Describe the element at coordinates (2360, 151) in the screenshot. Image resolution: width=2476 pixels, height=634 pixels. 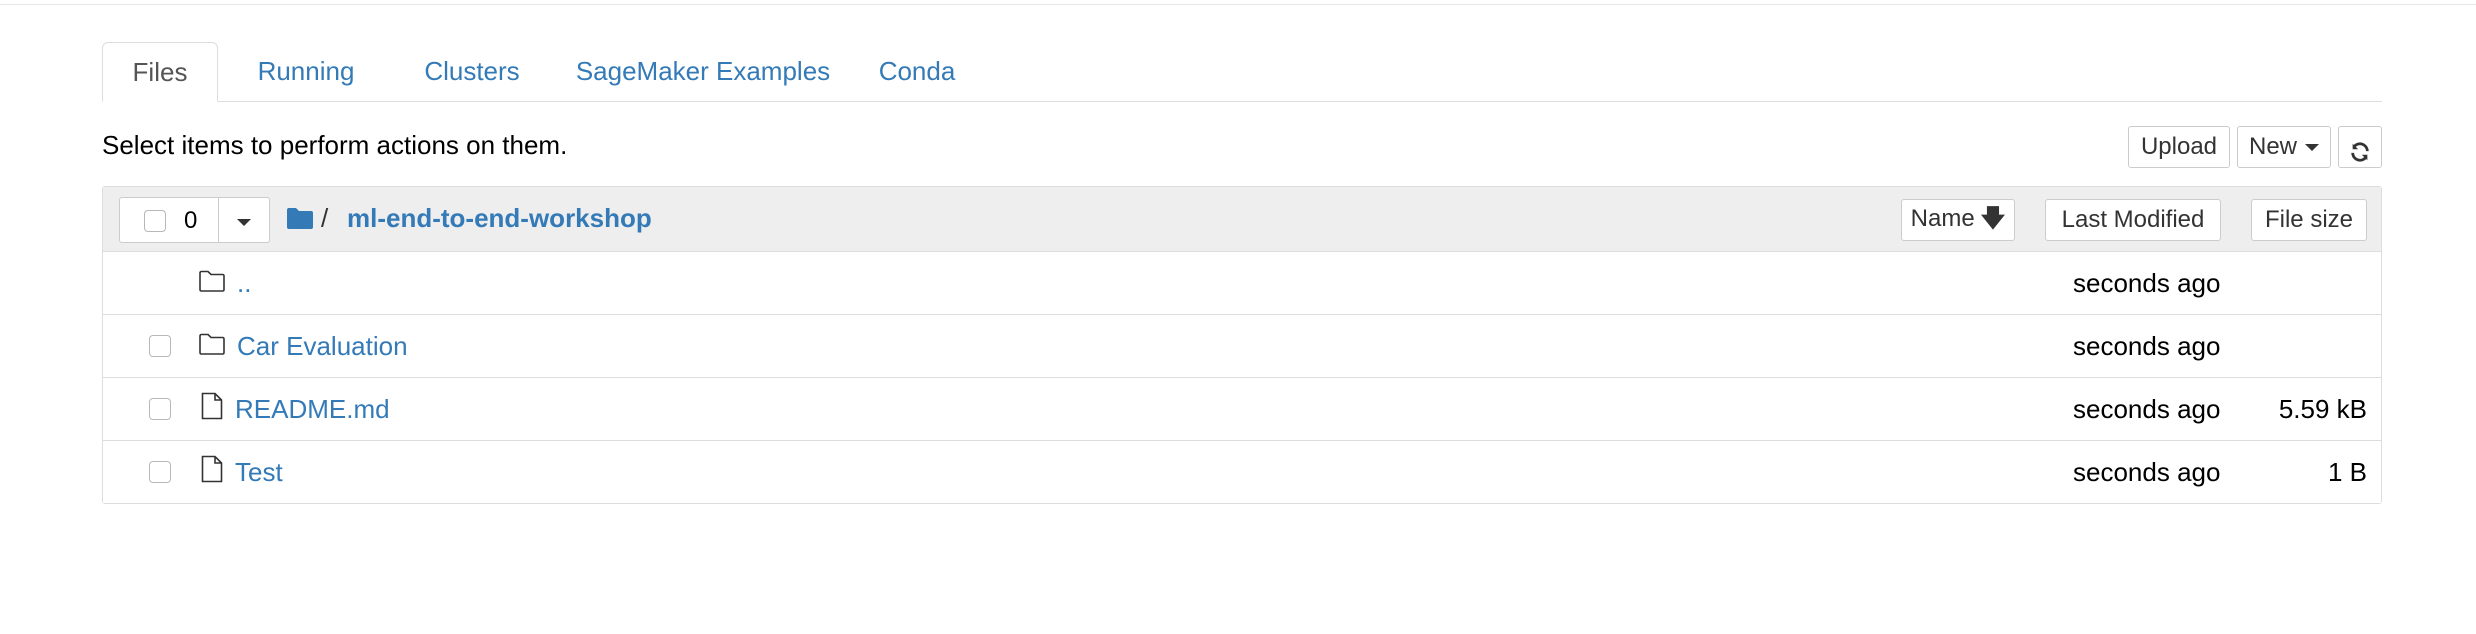
I see `refresh-icon` at that location.